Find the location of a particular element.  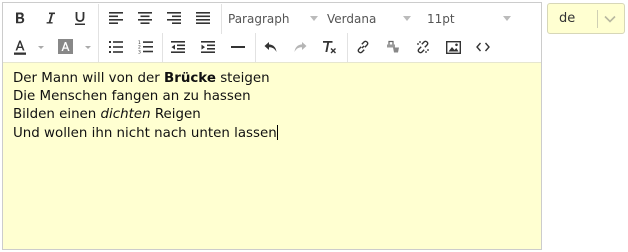

outdent-icon is located at coordinates (178, 47).